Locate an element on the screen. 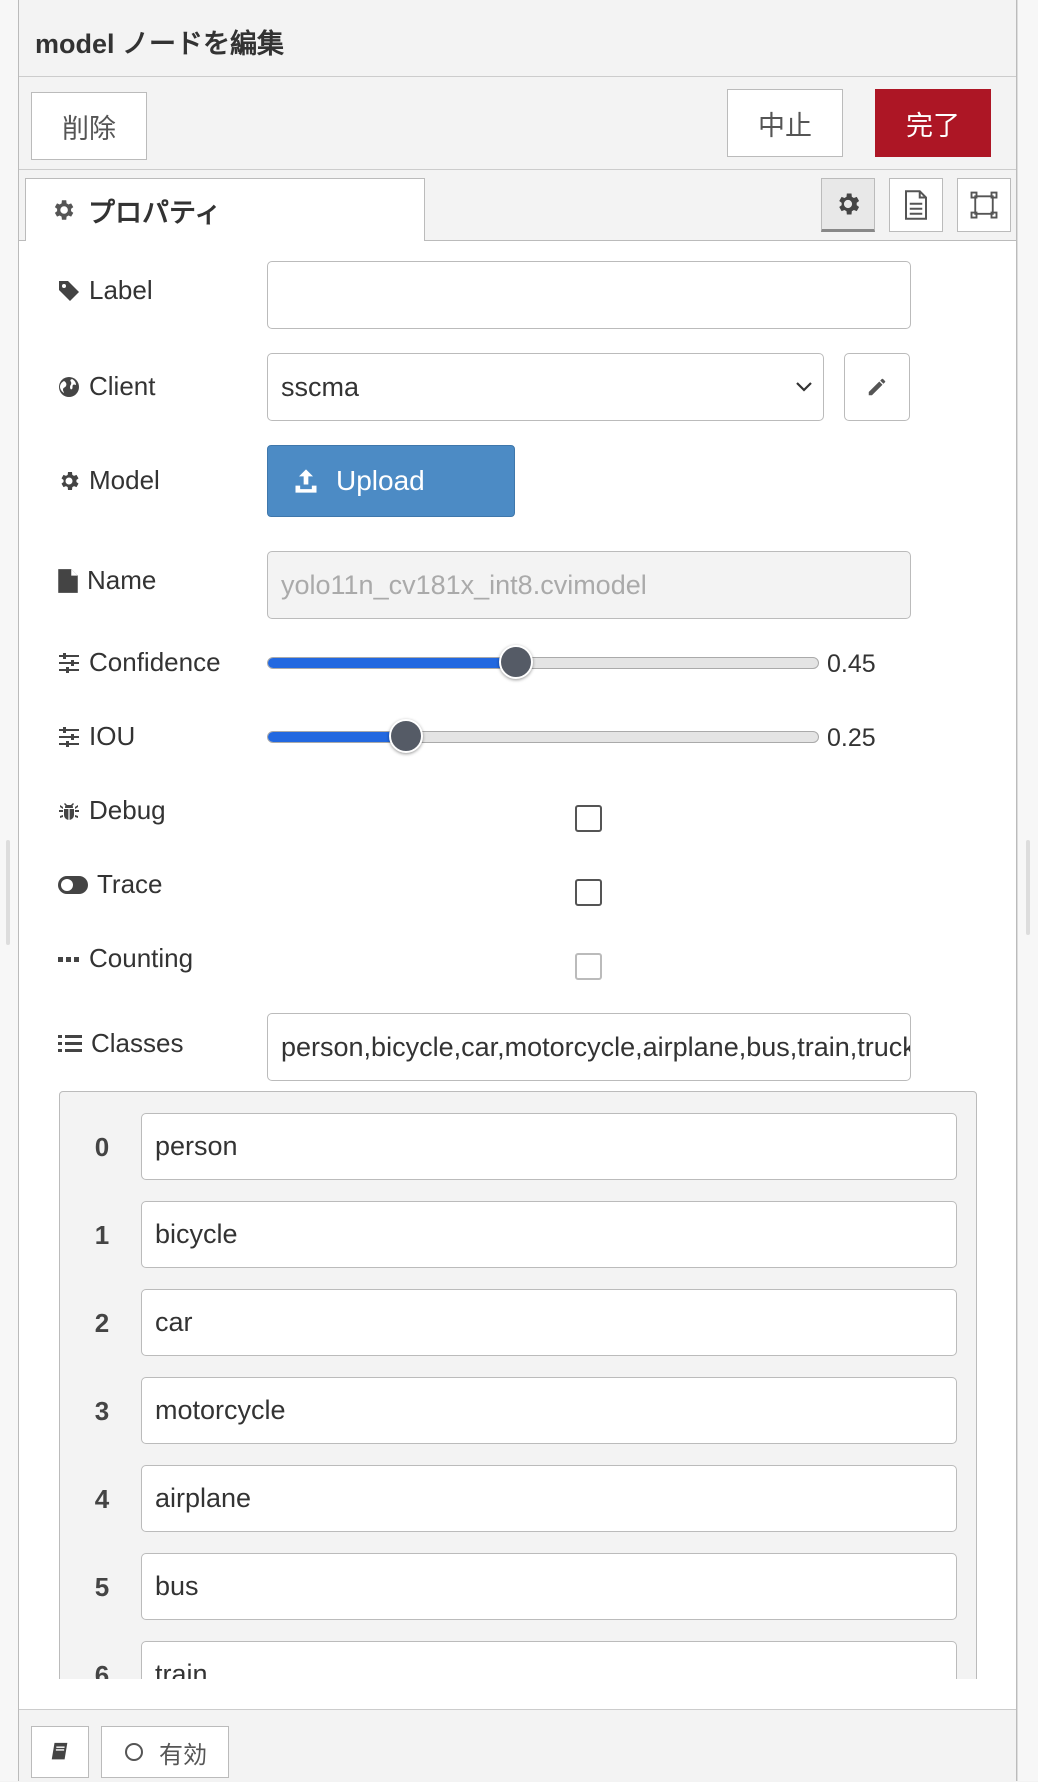  iou-slider is located at coordinates (543, 736).